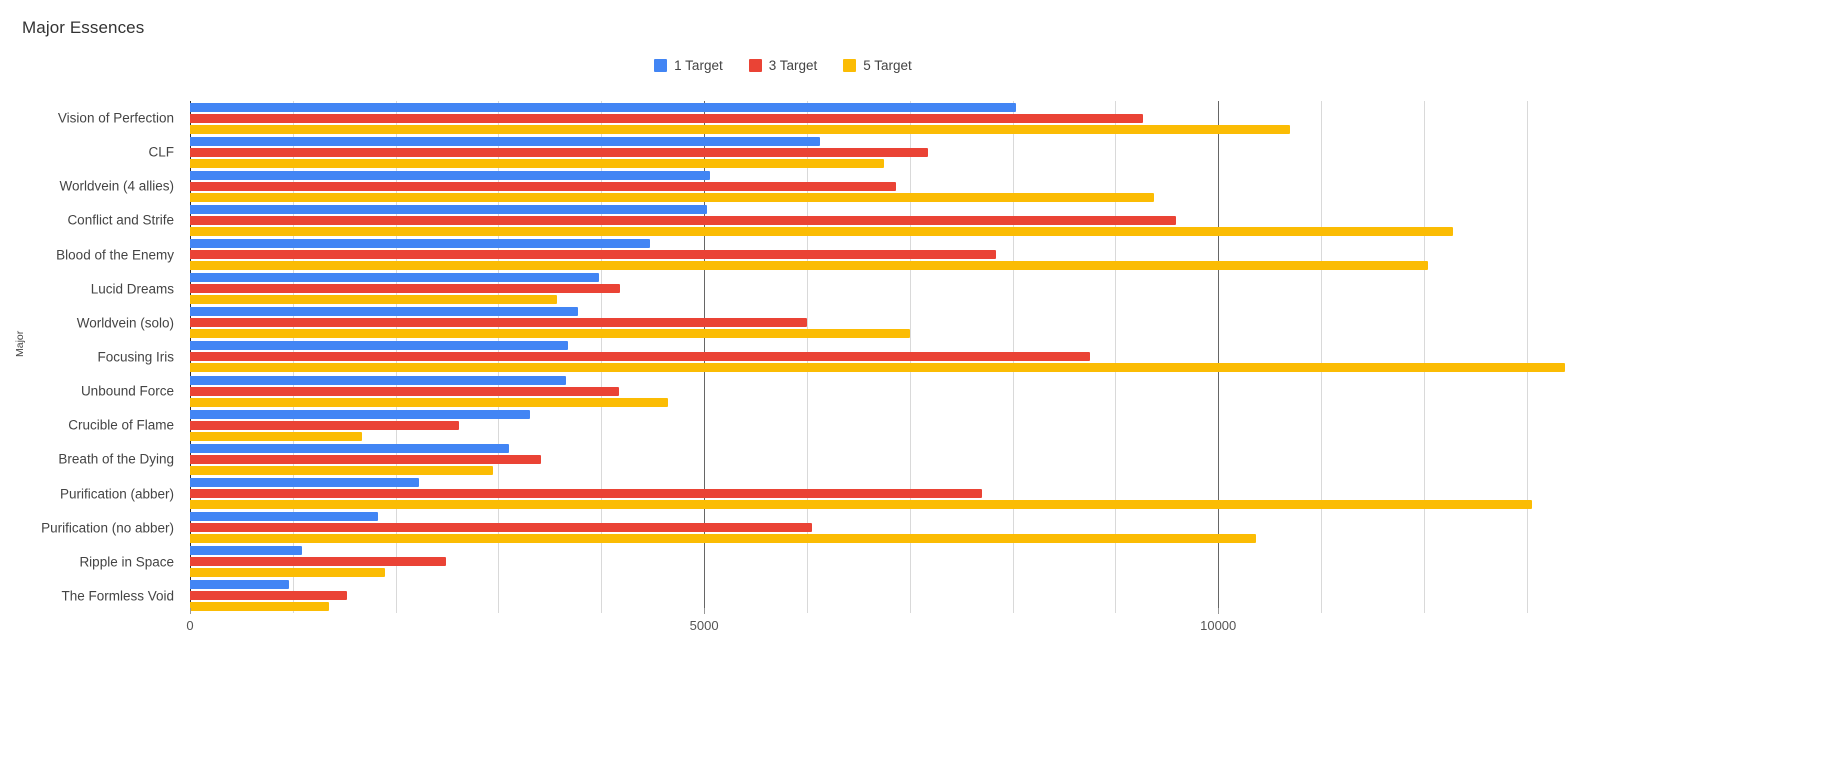 This screenshot has width=1830, height=762. Describe the element at coordinates (125, 323) in the screenshot. I see `y-axis-label: Worldvein (solo)` at that location.